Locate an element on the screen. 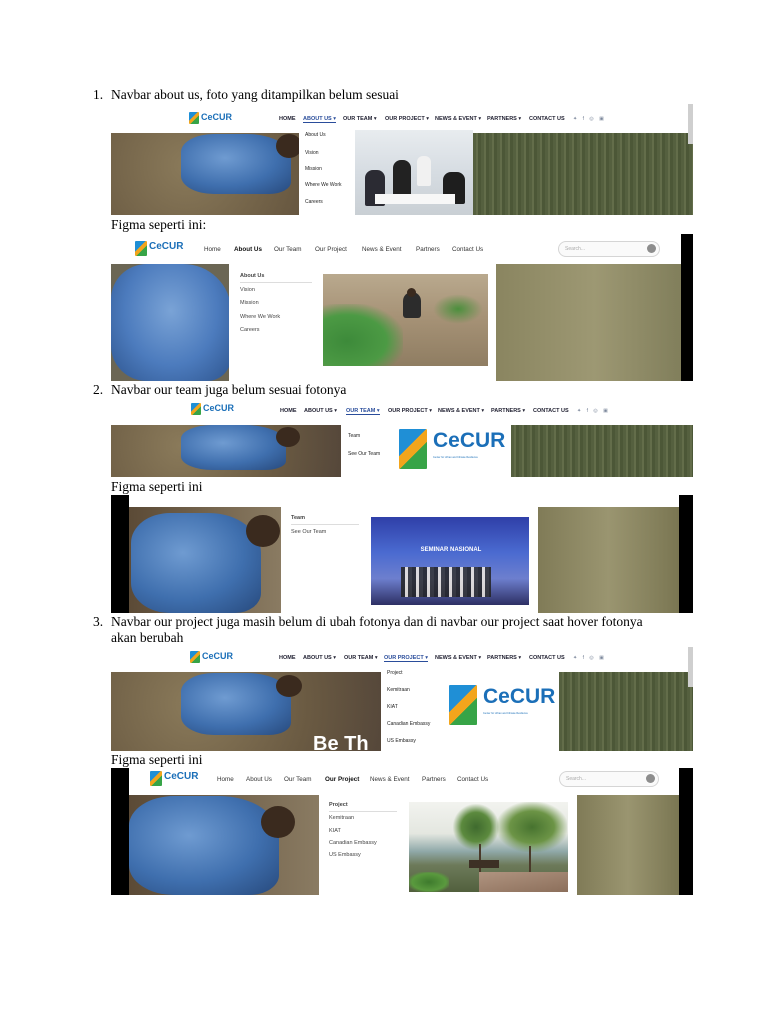  item-2-figma-caption: Figma seperti ini is located at coordinates (157, 486).